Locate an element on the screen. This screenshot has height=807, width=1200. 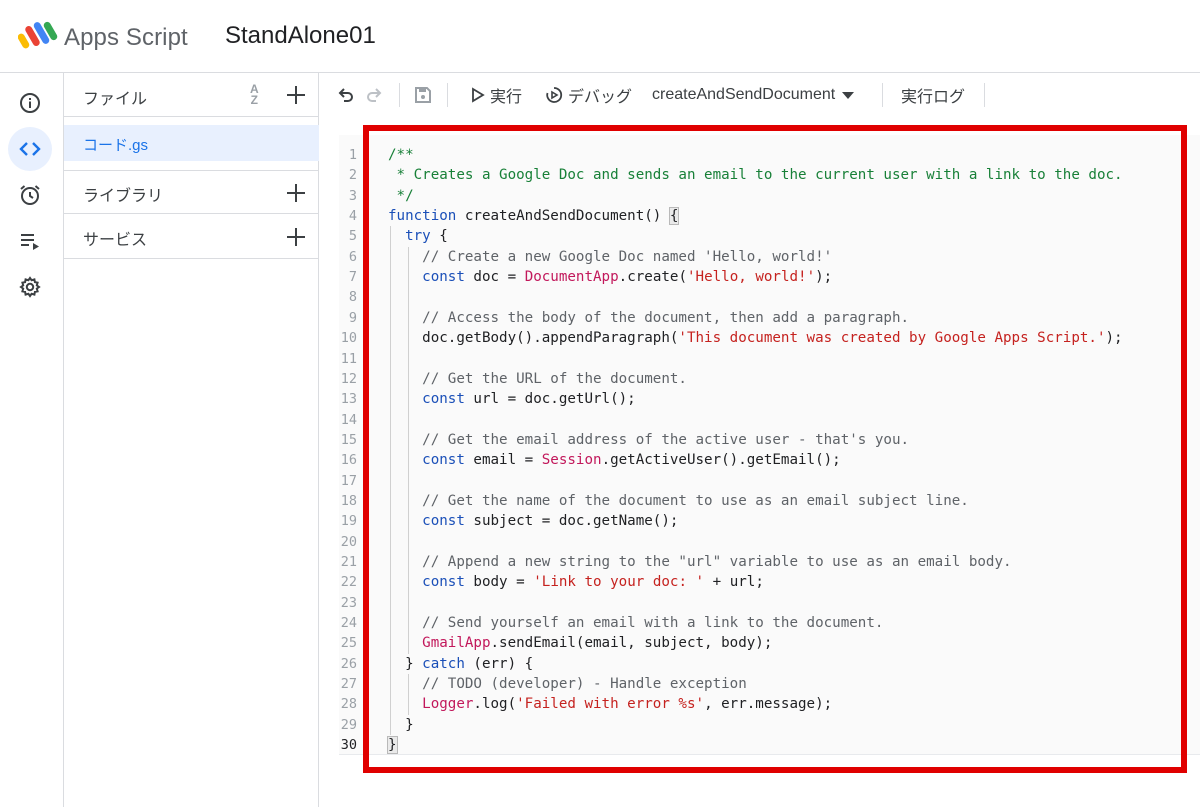
redo-button is located at coordinates (375, 95).